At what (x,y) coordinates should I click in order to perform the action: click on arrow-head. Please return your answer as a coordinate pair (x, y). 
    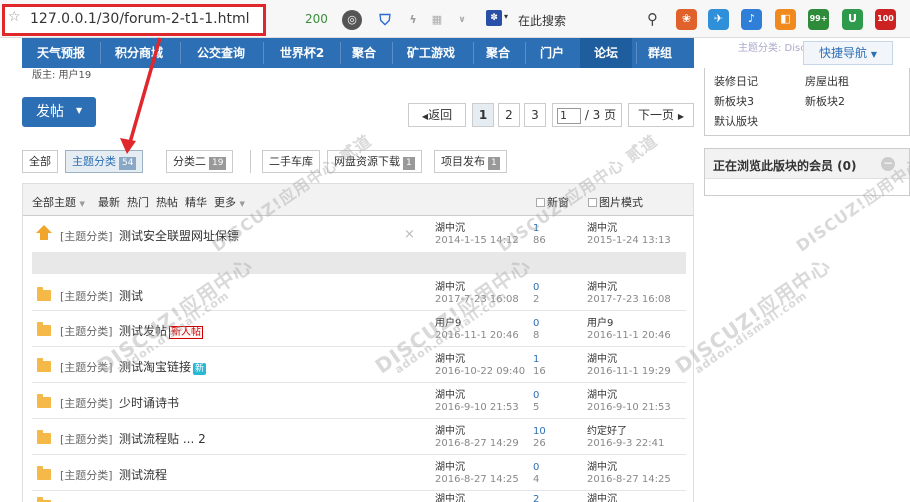
    Looking at the image, I should click on (128, 146).